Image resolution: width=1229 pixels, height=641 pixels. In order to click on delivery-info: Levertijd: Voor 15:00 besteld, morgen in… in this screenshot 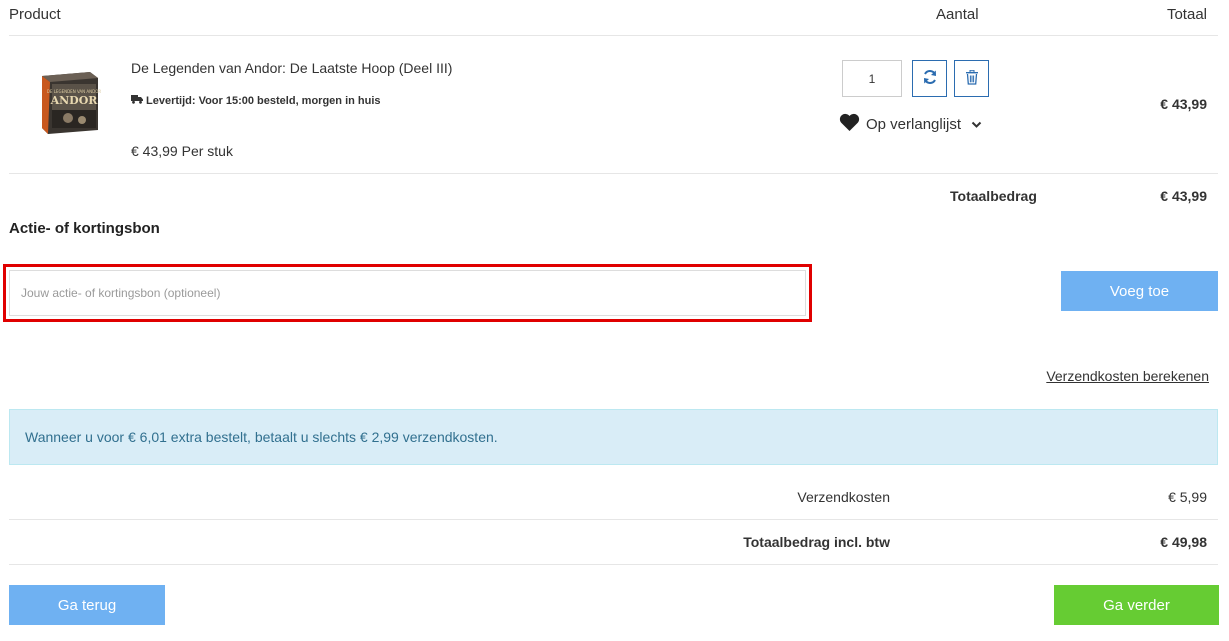, I will do `click(256, 101)`.